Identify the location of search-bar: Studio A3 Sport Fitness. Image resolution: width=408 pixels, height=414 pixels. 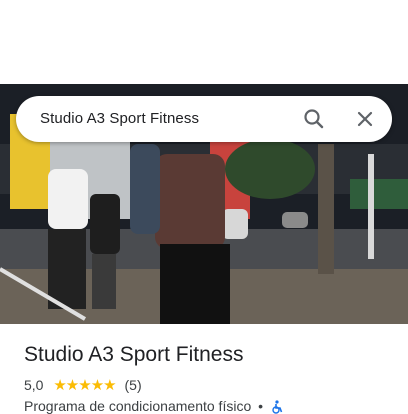
(204, 119).